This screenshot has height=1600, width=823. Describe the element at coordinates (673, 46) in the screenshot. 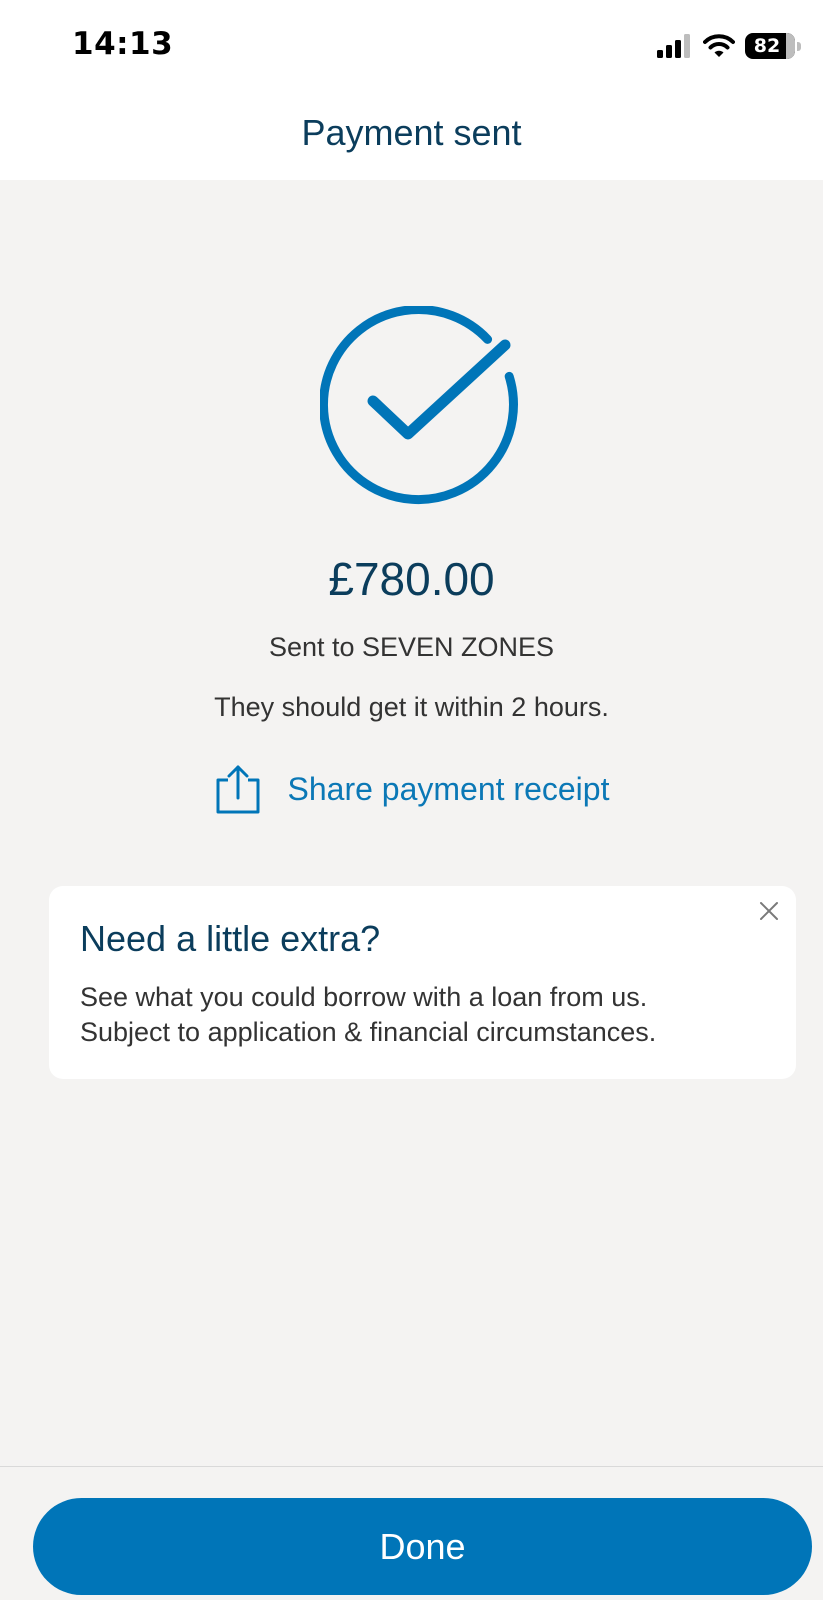

I see `signal-icon` at that location.